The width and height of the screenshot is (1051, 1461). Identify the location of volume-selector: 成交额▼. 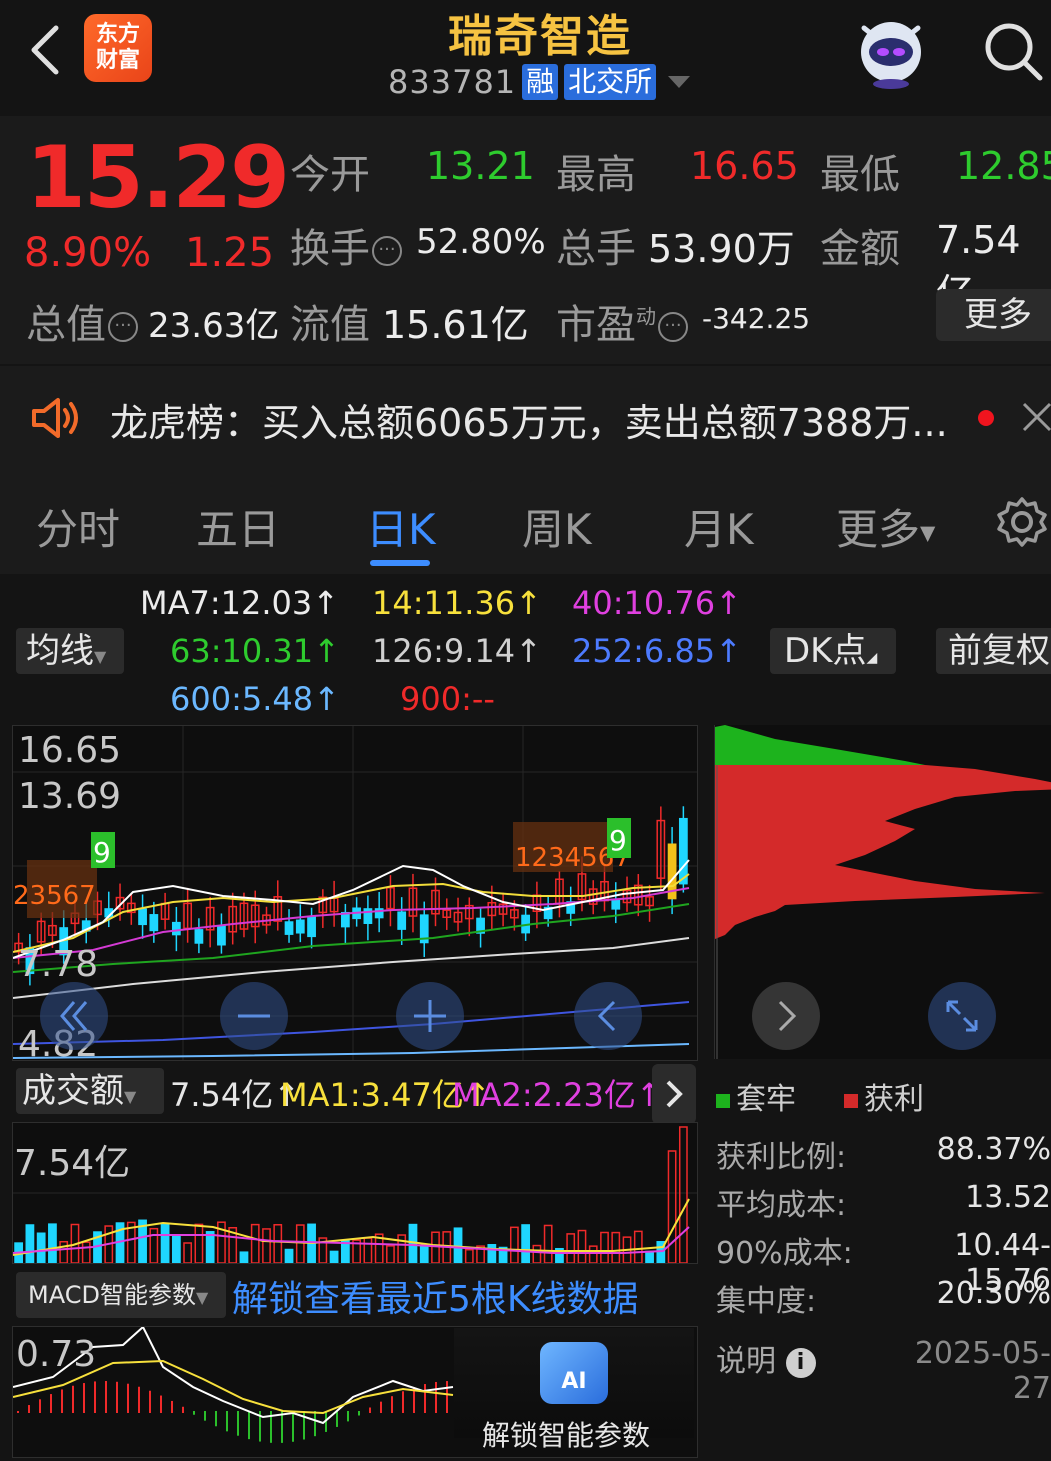
(90, 1091).